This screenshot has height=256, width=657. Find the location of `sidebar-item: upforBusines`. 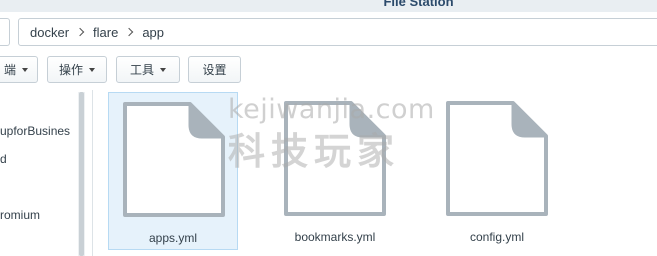

sidebar-item: upforBusines is located at coordinates (35, 131).